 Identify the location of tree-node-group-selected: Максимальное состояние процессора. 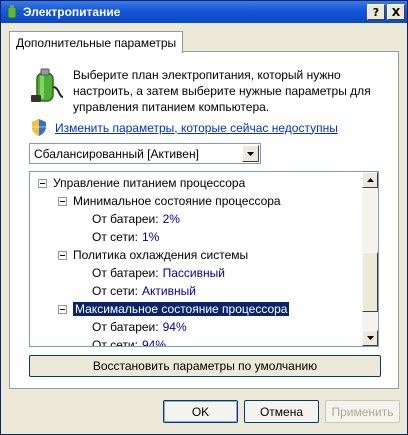
(174, 309).